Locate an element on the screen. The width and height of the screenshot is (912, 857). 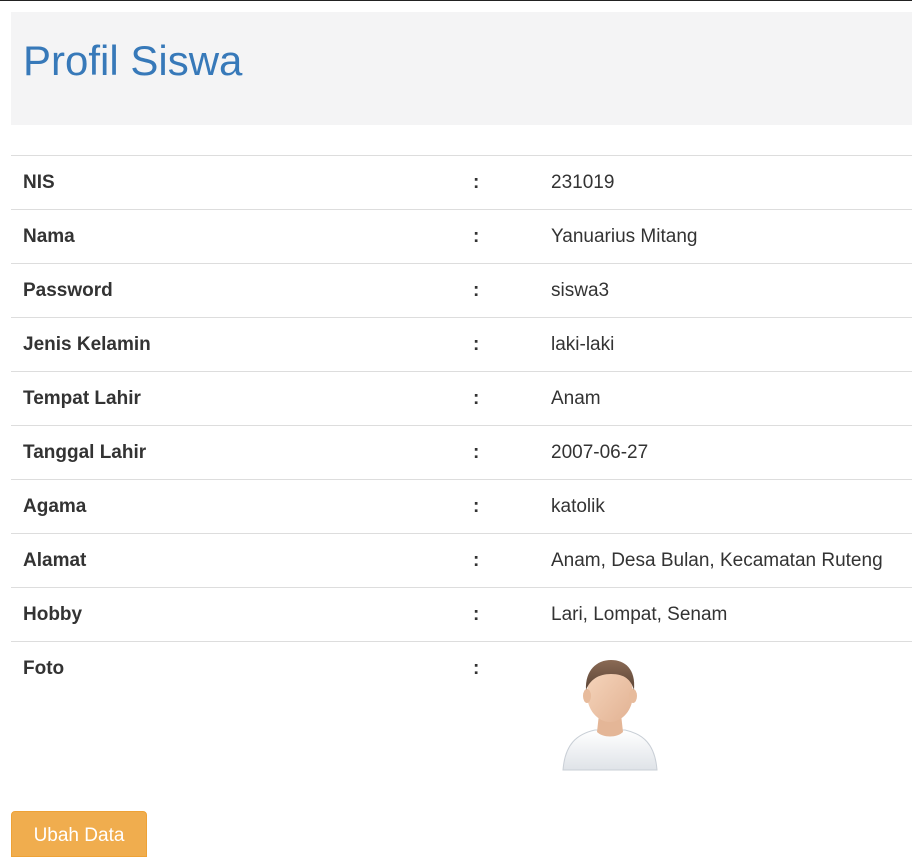
table-row: Hobby : Lari, Lompat, Senam is located at coordinates (461, 614).